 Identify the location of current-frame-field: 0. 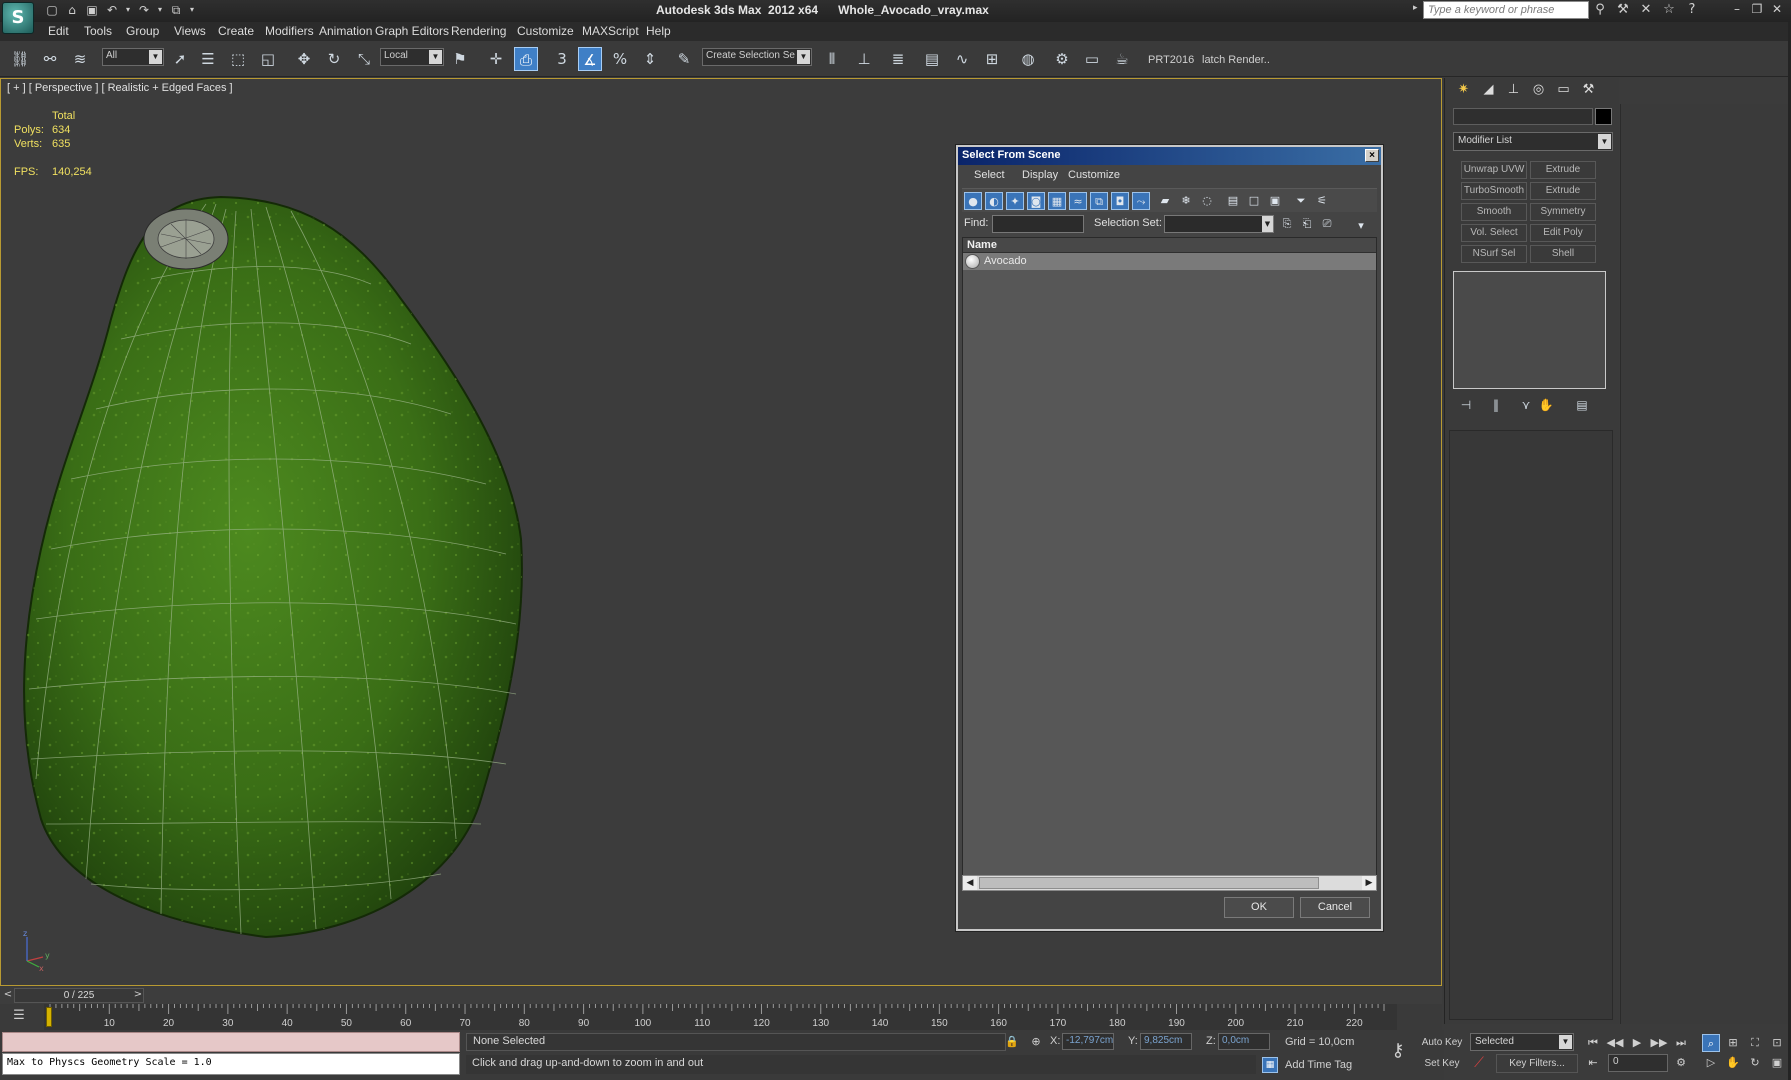
(1638, 1063).